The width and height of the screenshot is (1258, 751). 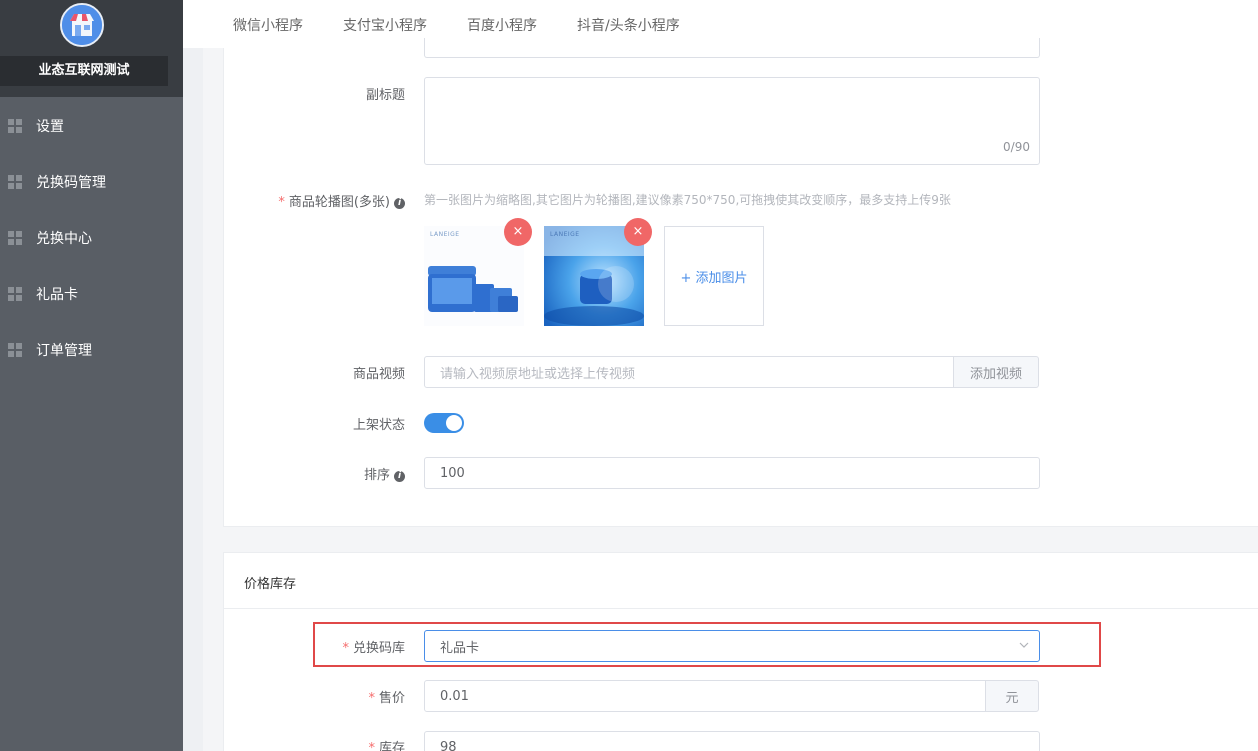 I want to click on char-count: 0/90, so click(x=1016, y=147).